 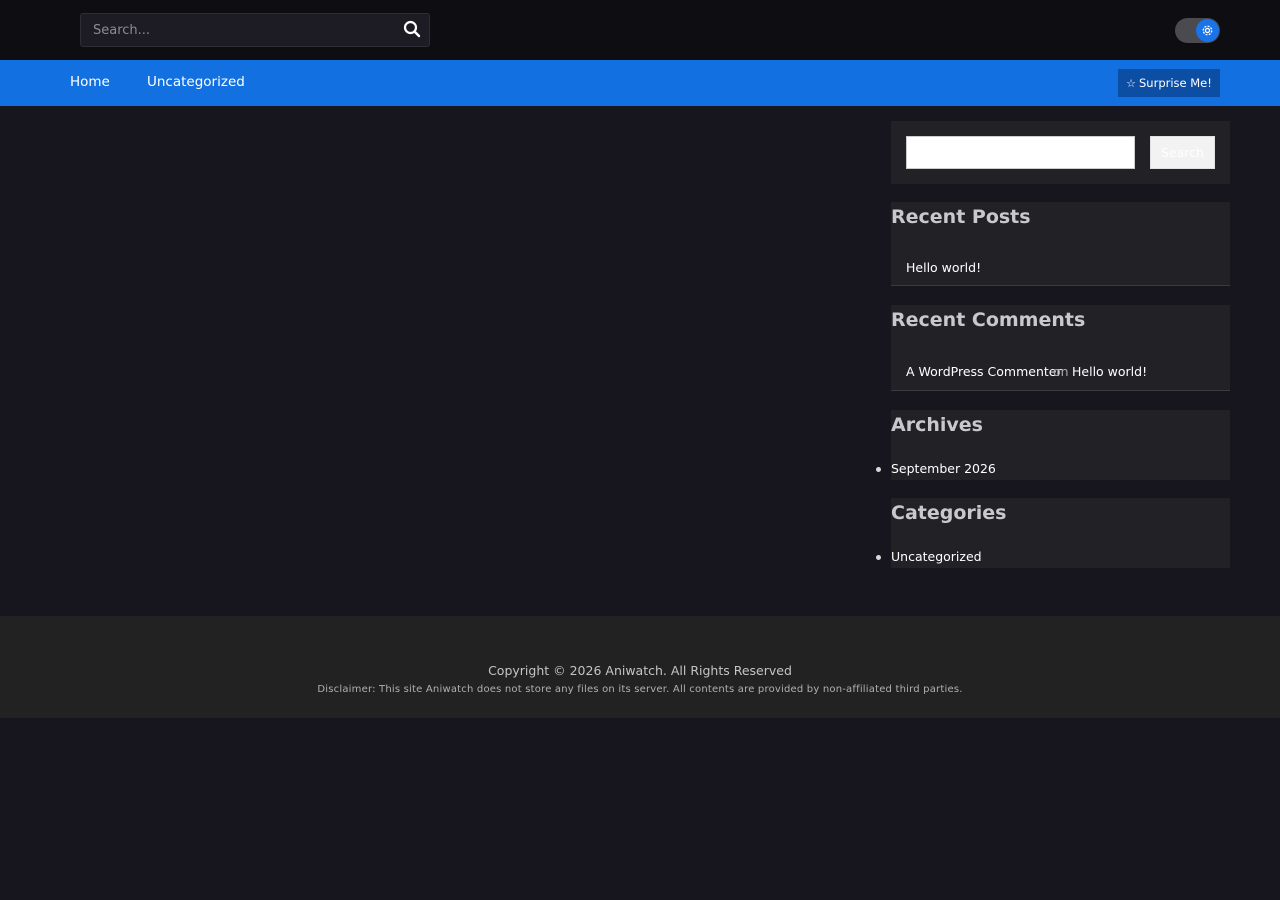 I want to click on header-search-box, so click(x=255, y=30).